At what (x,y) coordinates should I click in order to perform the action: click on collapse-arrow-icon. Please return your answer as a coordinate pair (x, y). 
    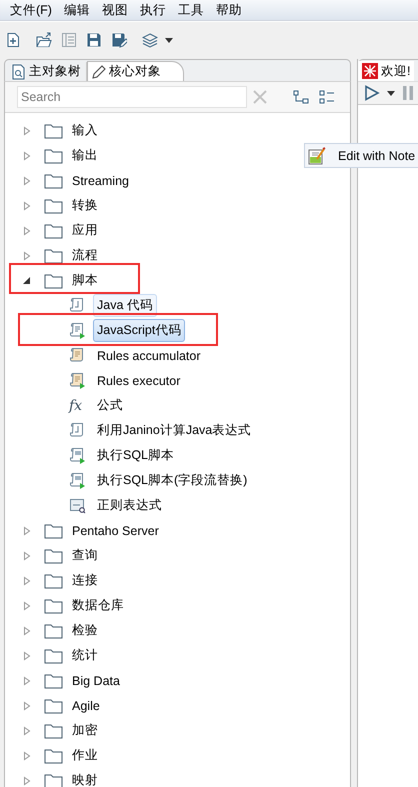
    Looking at the image, I should click on (26, 281).